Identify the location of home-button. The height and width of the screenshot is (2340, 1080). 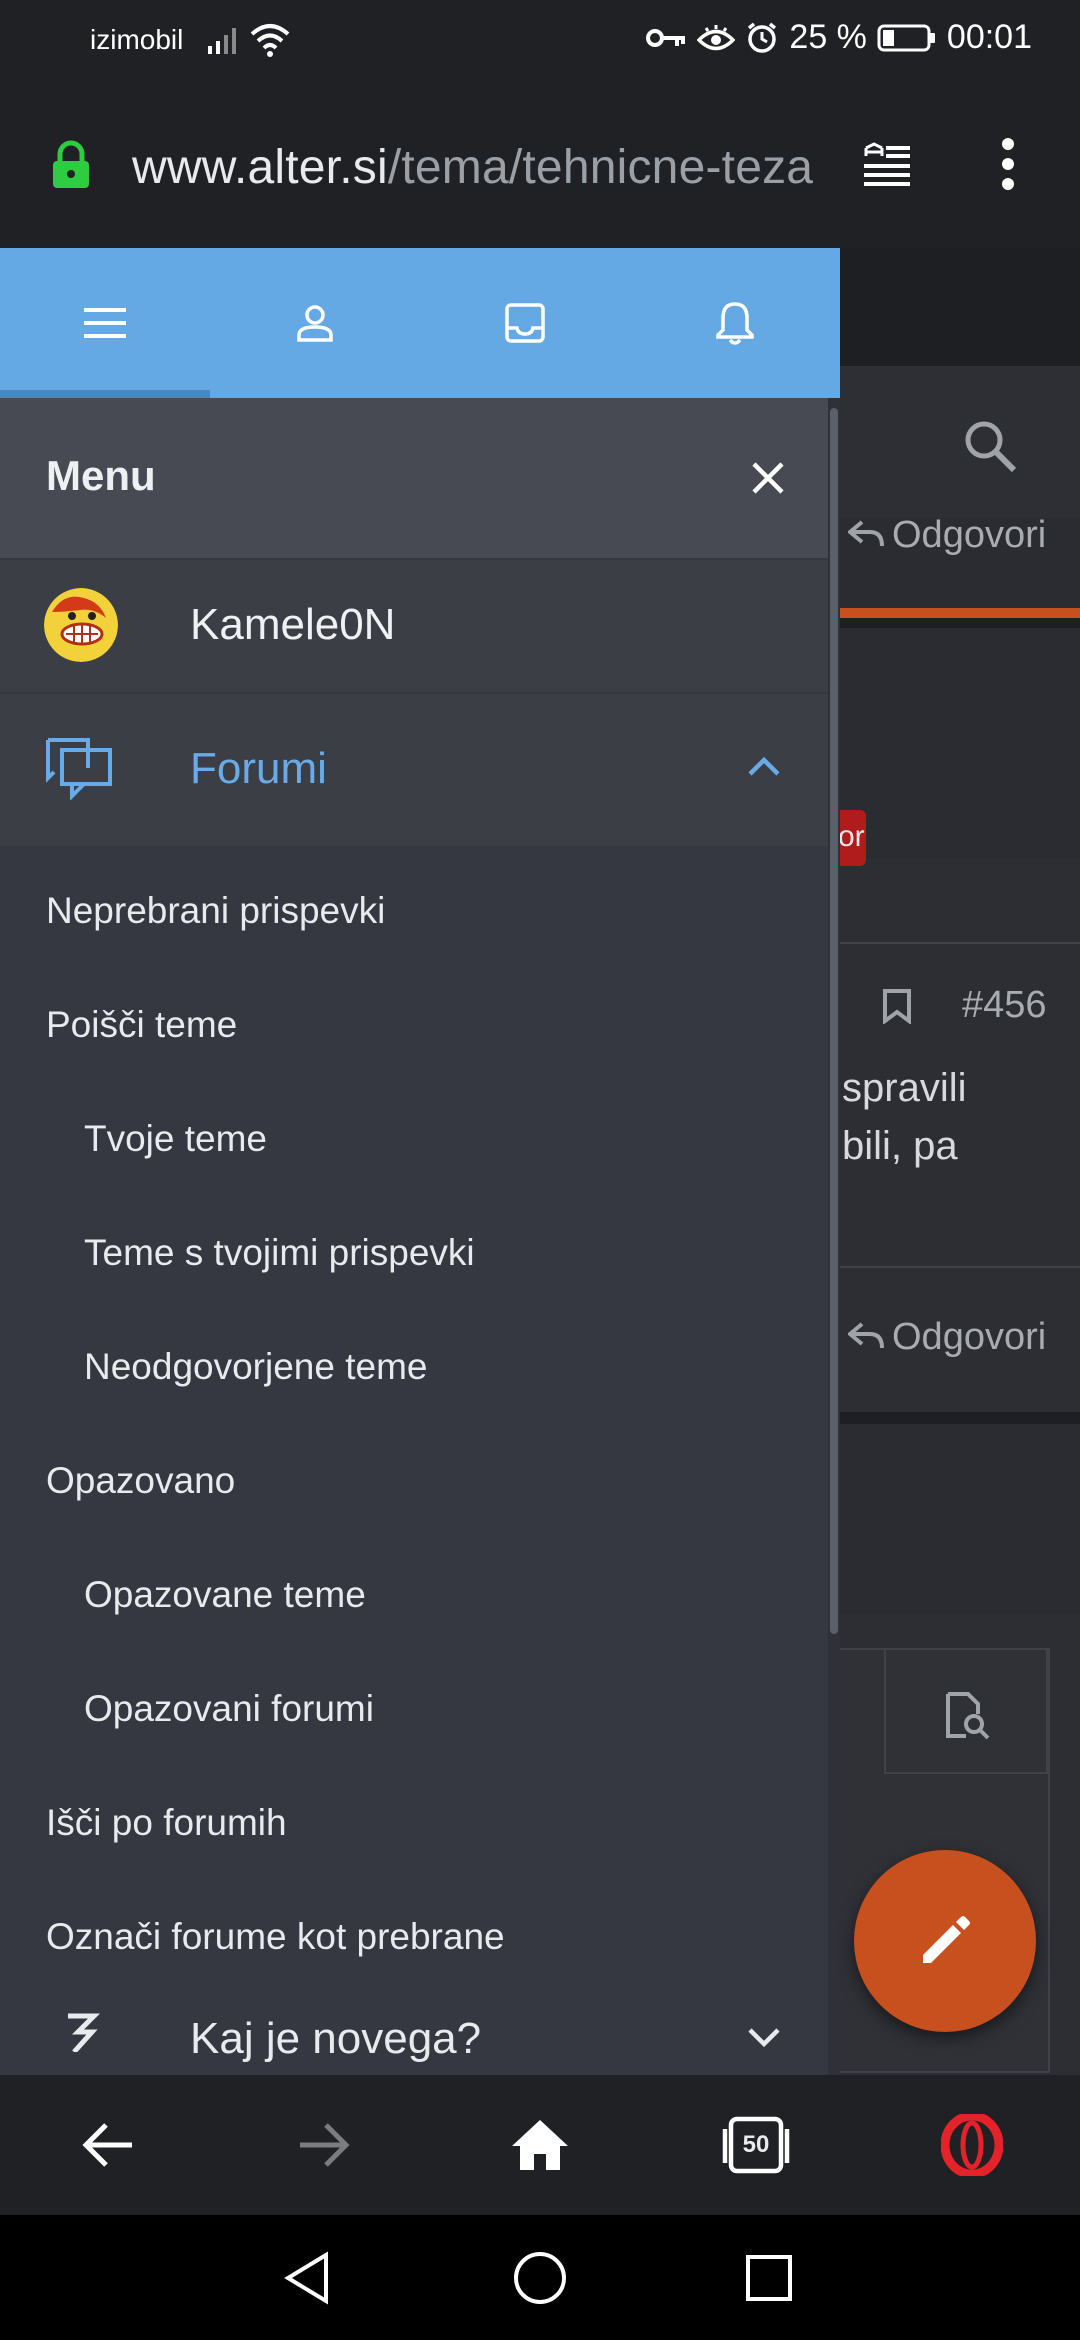
(540, 2145).